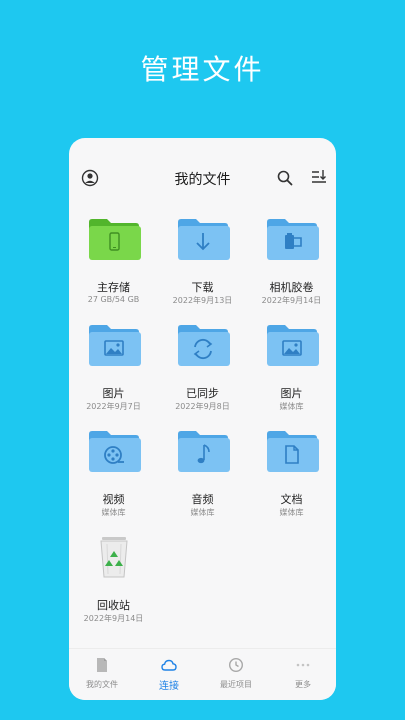  I want to click on tile-subtitle: 2022年9月8日, so click(202, 406).